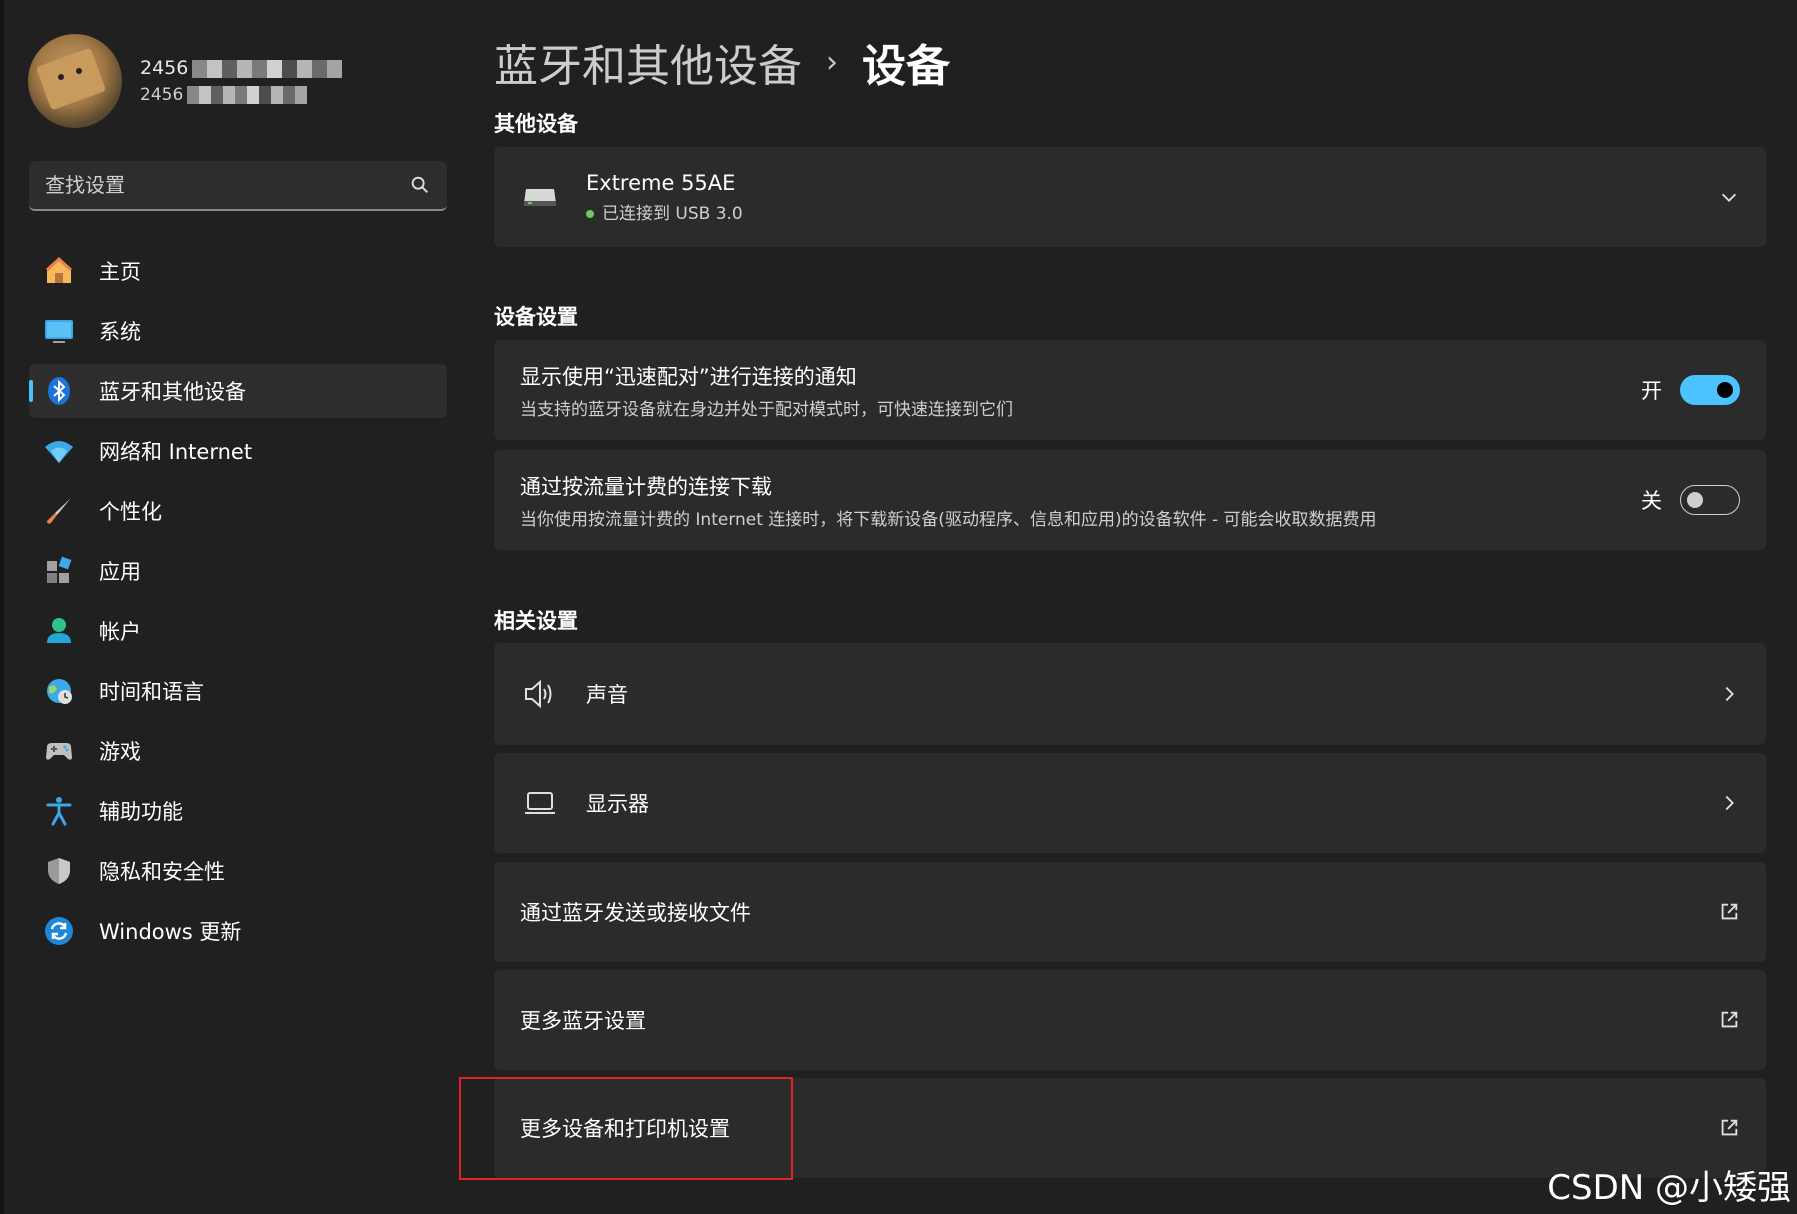 The height and width of the screenshot is (1214, 1797). Describe the element at coordinates (59, 931) in the screenshot. I see `update-icon` at that location.